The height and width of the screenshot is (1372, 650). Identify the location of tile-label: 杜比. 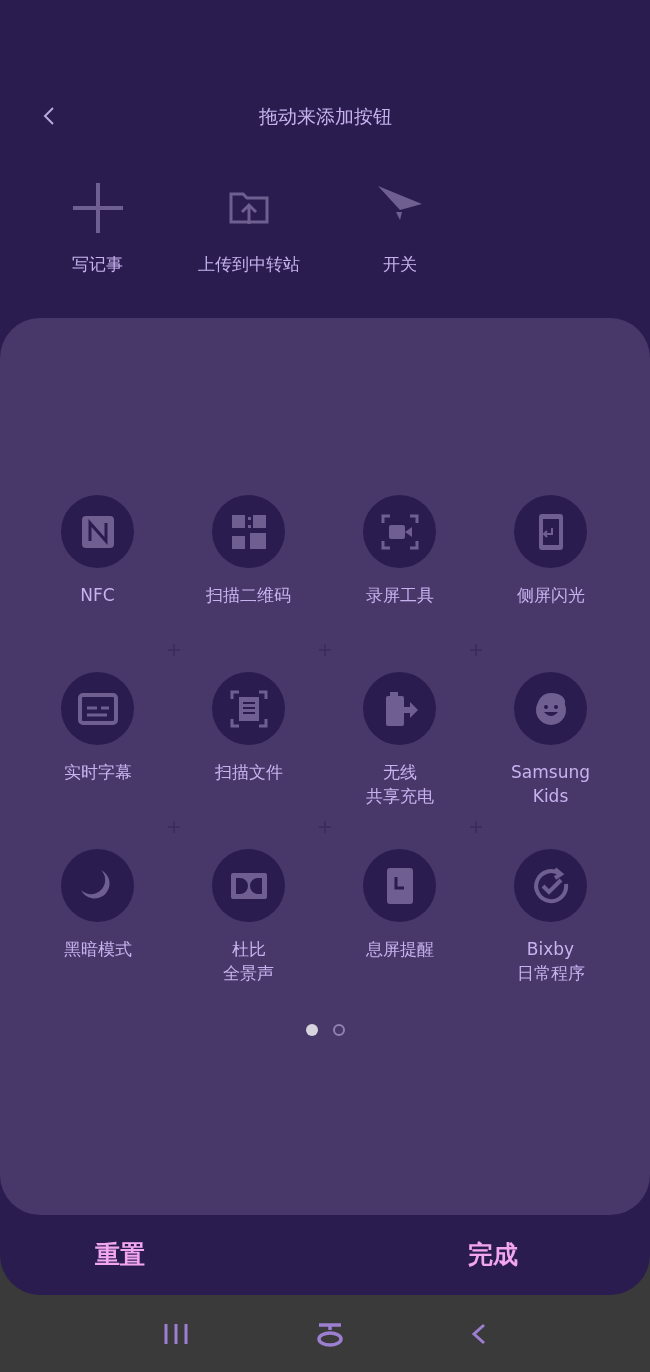
(248, 949).